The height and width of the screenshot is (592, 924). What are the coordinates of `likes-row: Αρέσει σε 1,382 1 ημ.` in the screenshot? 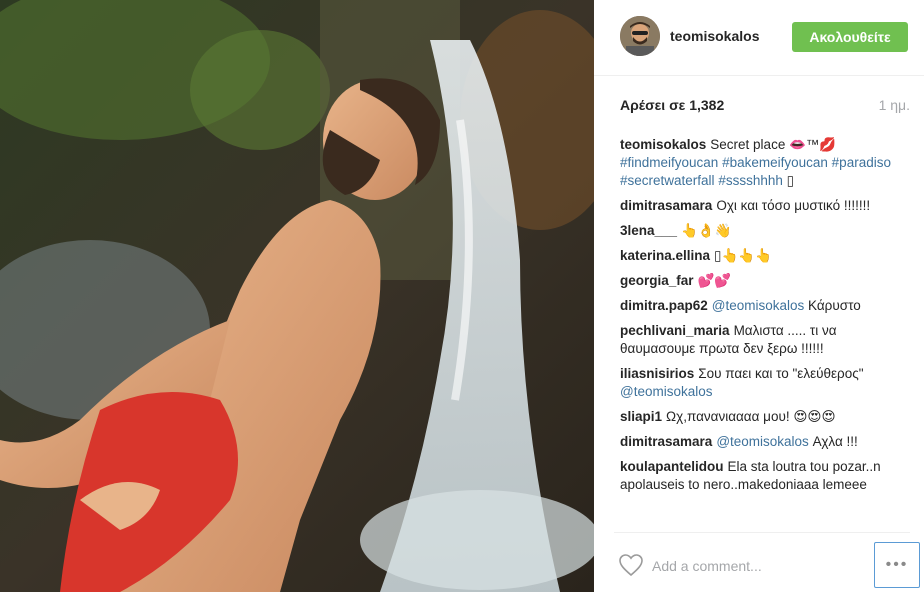 It's located at (765, 106).